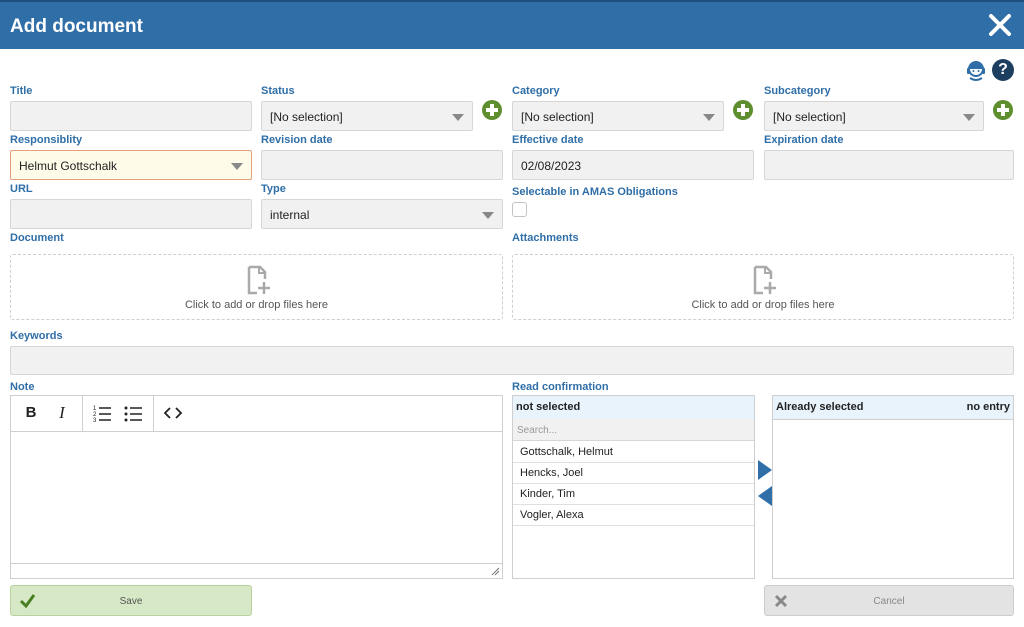 The width and height of the screenshot is (1024, 627). I want to click on list-item: Vogler, Alexa, so click(633, 515).